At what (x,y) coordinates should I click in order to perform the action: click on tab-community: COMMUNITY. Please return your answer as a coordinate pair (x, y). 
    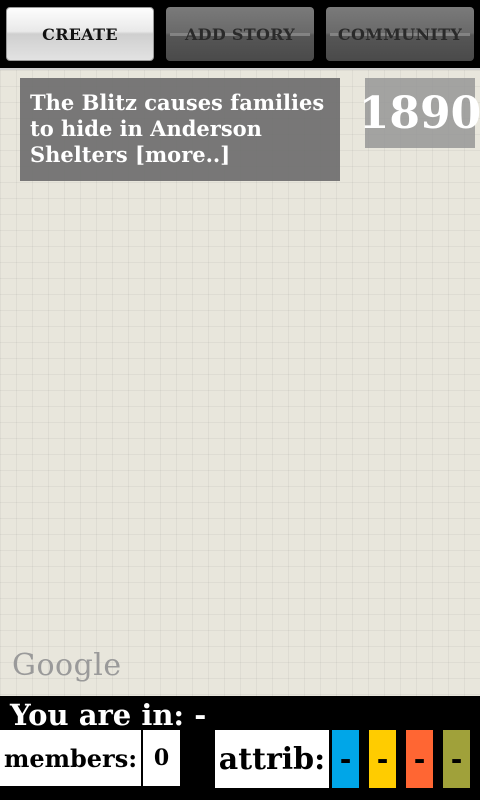
    Looking at the image, I should click on (400, 34).